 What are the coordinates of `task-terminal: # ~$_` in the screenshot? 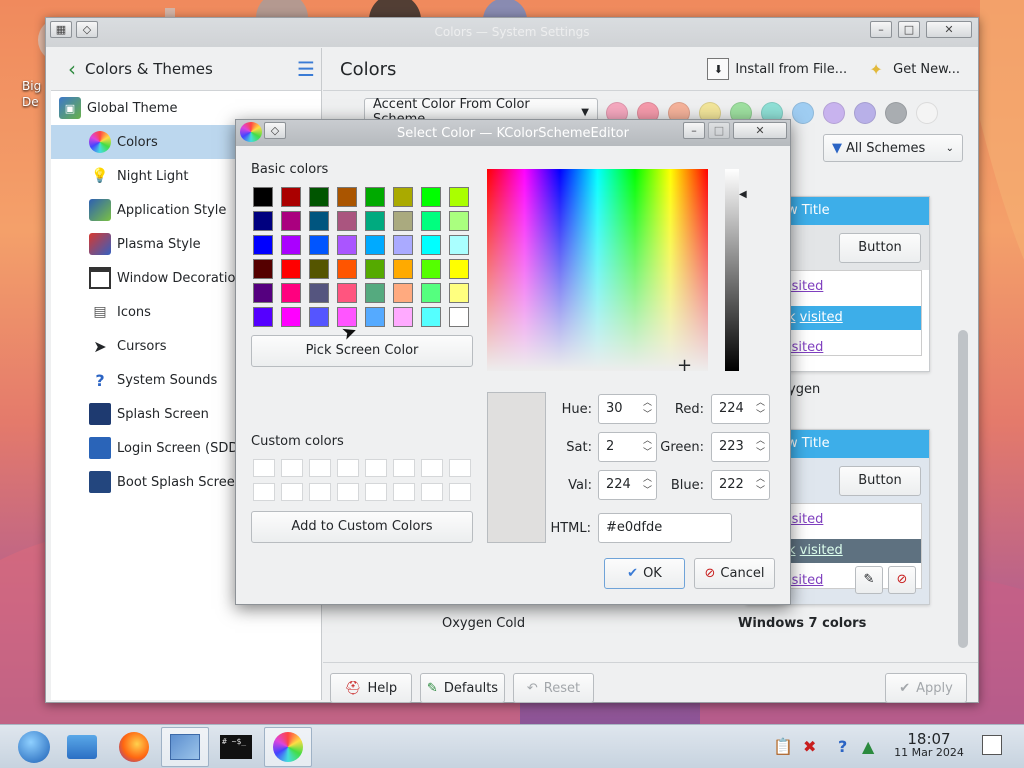 It's located at (236, 747).